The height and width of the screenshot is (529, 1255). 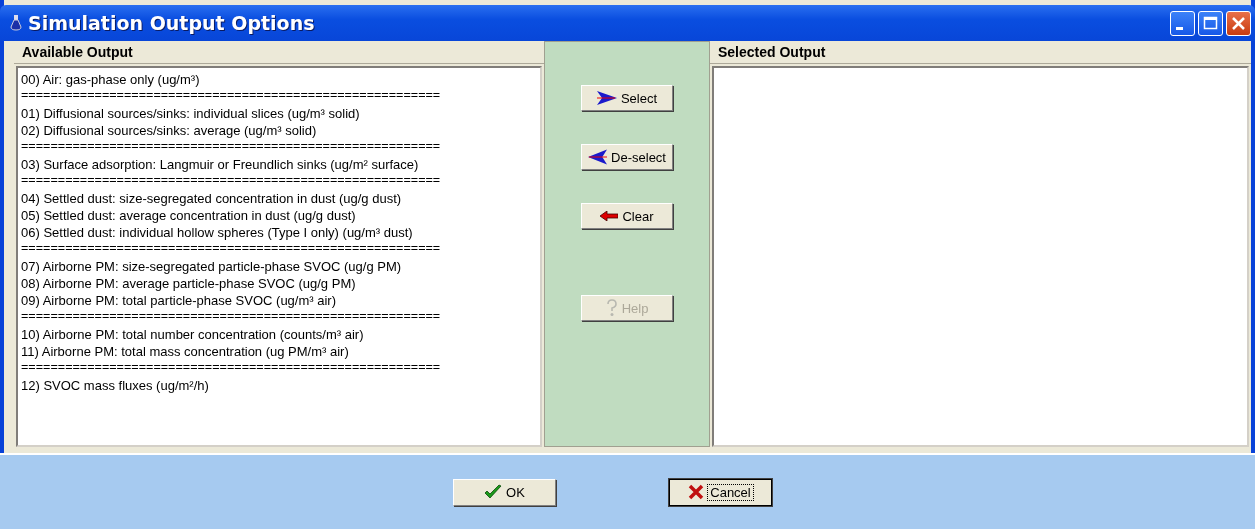 I want to click on window-title: Simulation Output Options, so click(x=171, y=23).